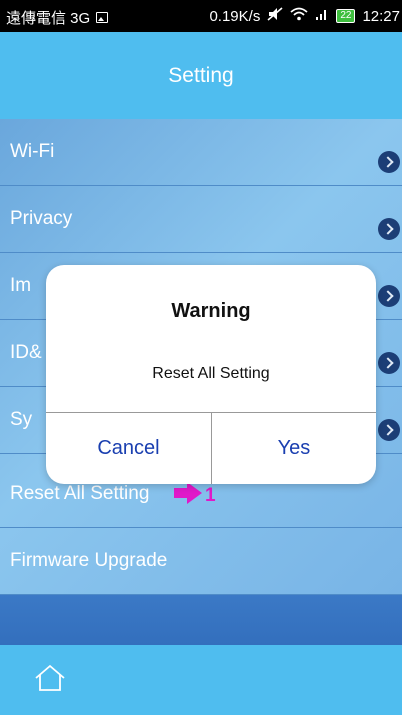 Image resolution: width=402 pixels, height=715 pixels. What do you see at coordinates (294, 448) in the screenshot?
I see `yes-button: Yes` at bounding box center [294, 448].